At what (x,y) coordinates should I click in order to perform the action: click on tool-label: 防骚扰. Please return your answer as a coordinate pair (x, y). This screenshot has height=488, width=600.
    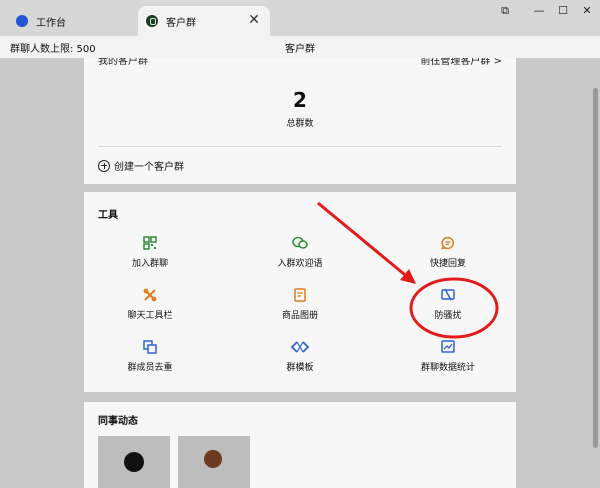
    Looking at the image, I should click on (448, 316).